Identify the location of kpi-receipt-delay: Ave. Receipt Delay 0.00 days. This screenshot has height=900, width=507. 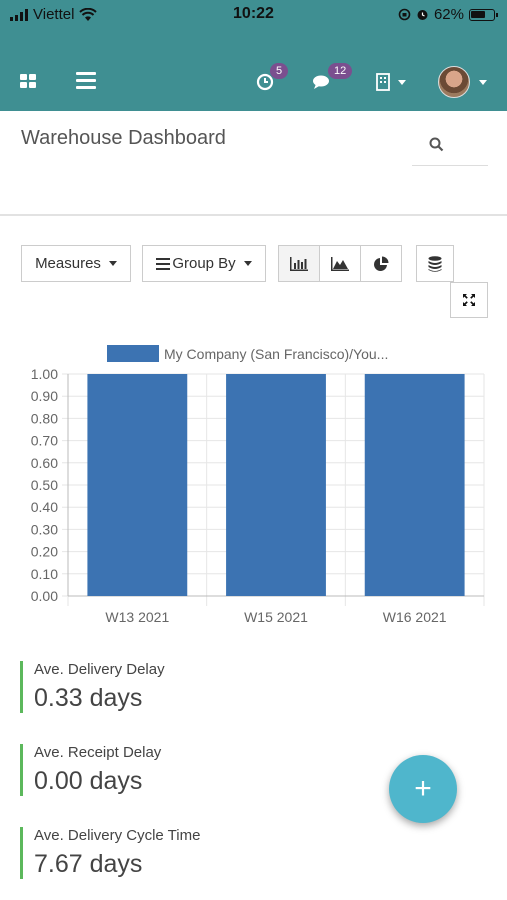
(180, 770).